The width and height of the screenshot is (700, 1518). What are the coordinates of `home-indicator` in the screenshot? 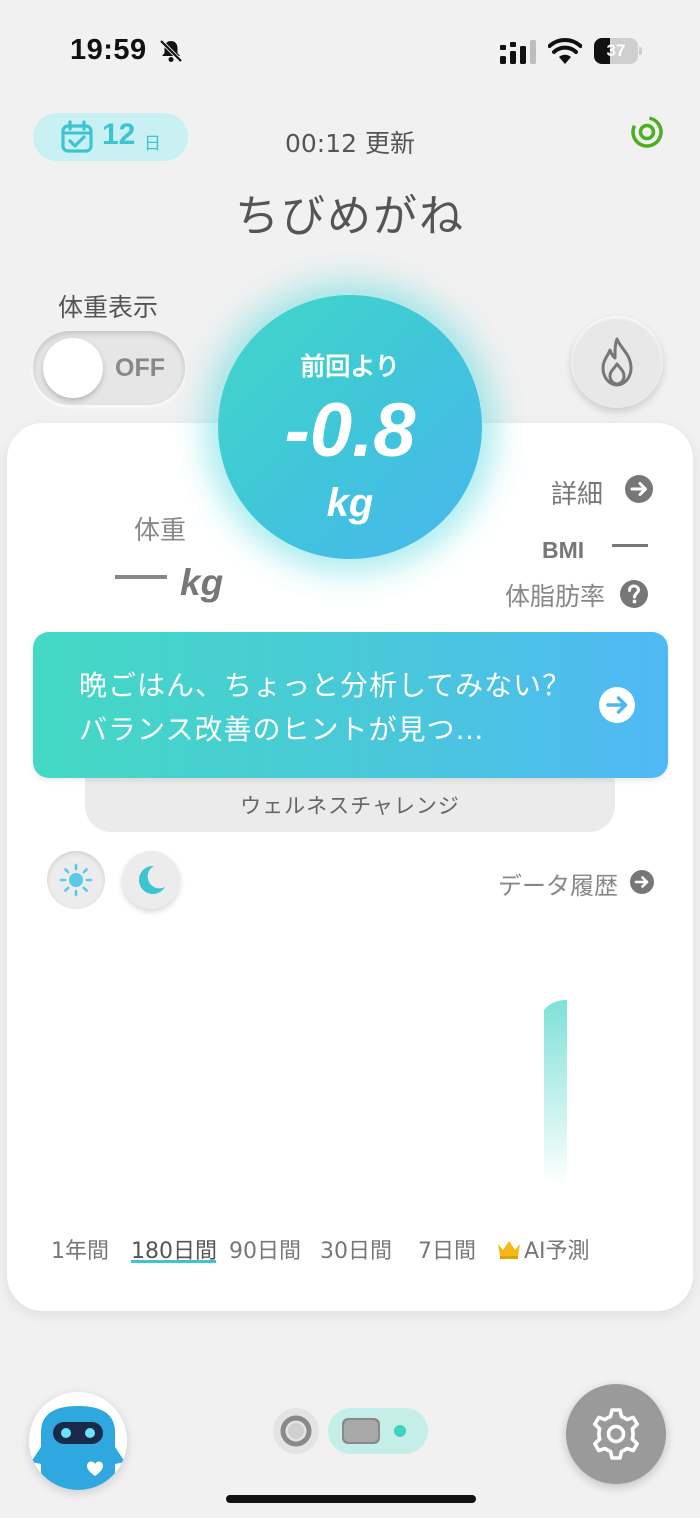 It's located at (351, 1499).